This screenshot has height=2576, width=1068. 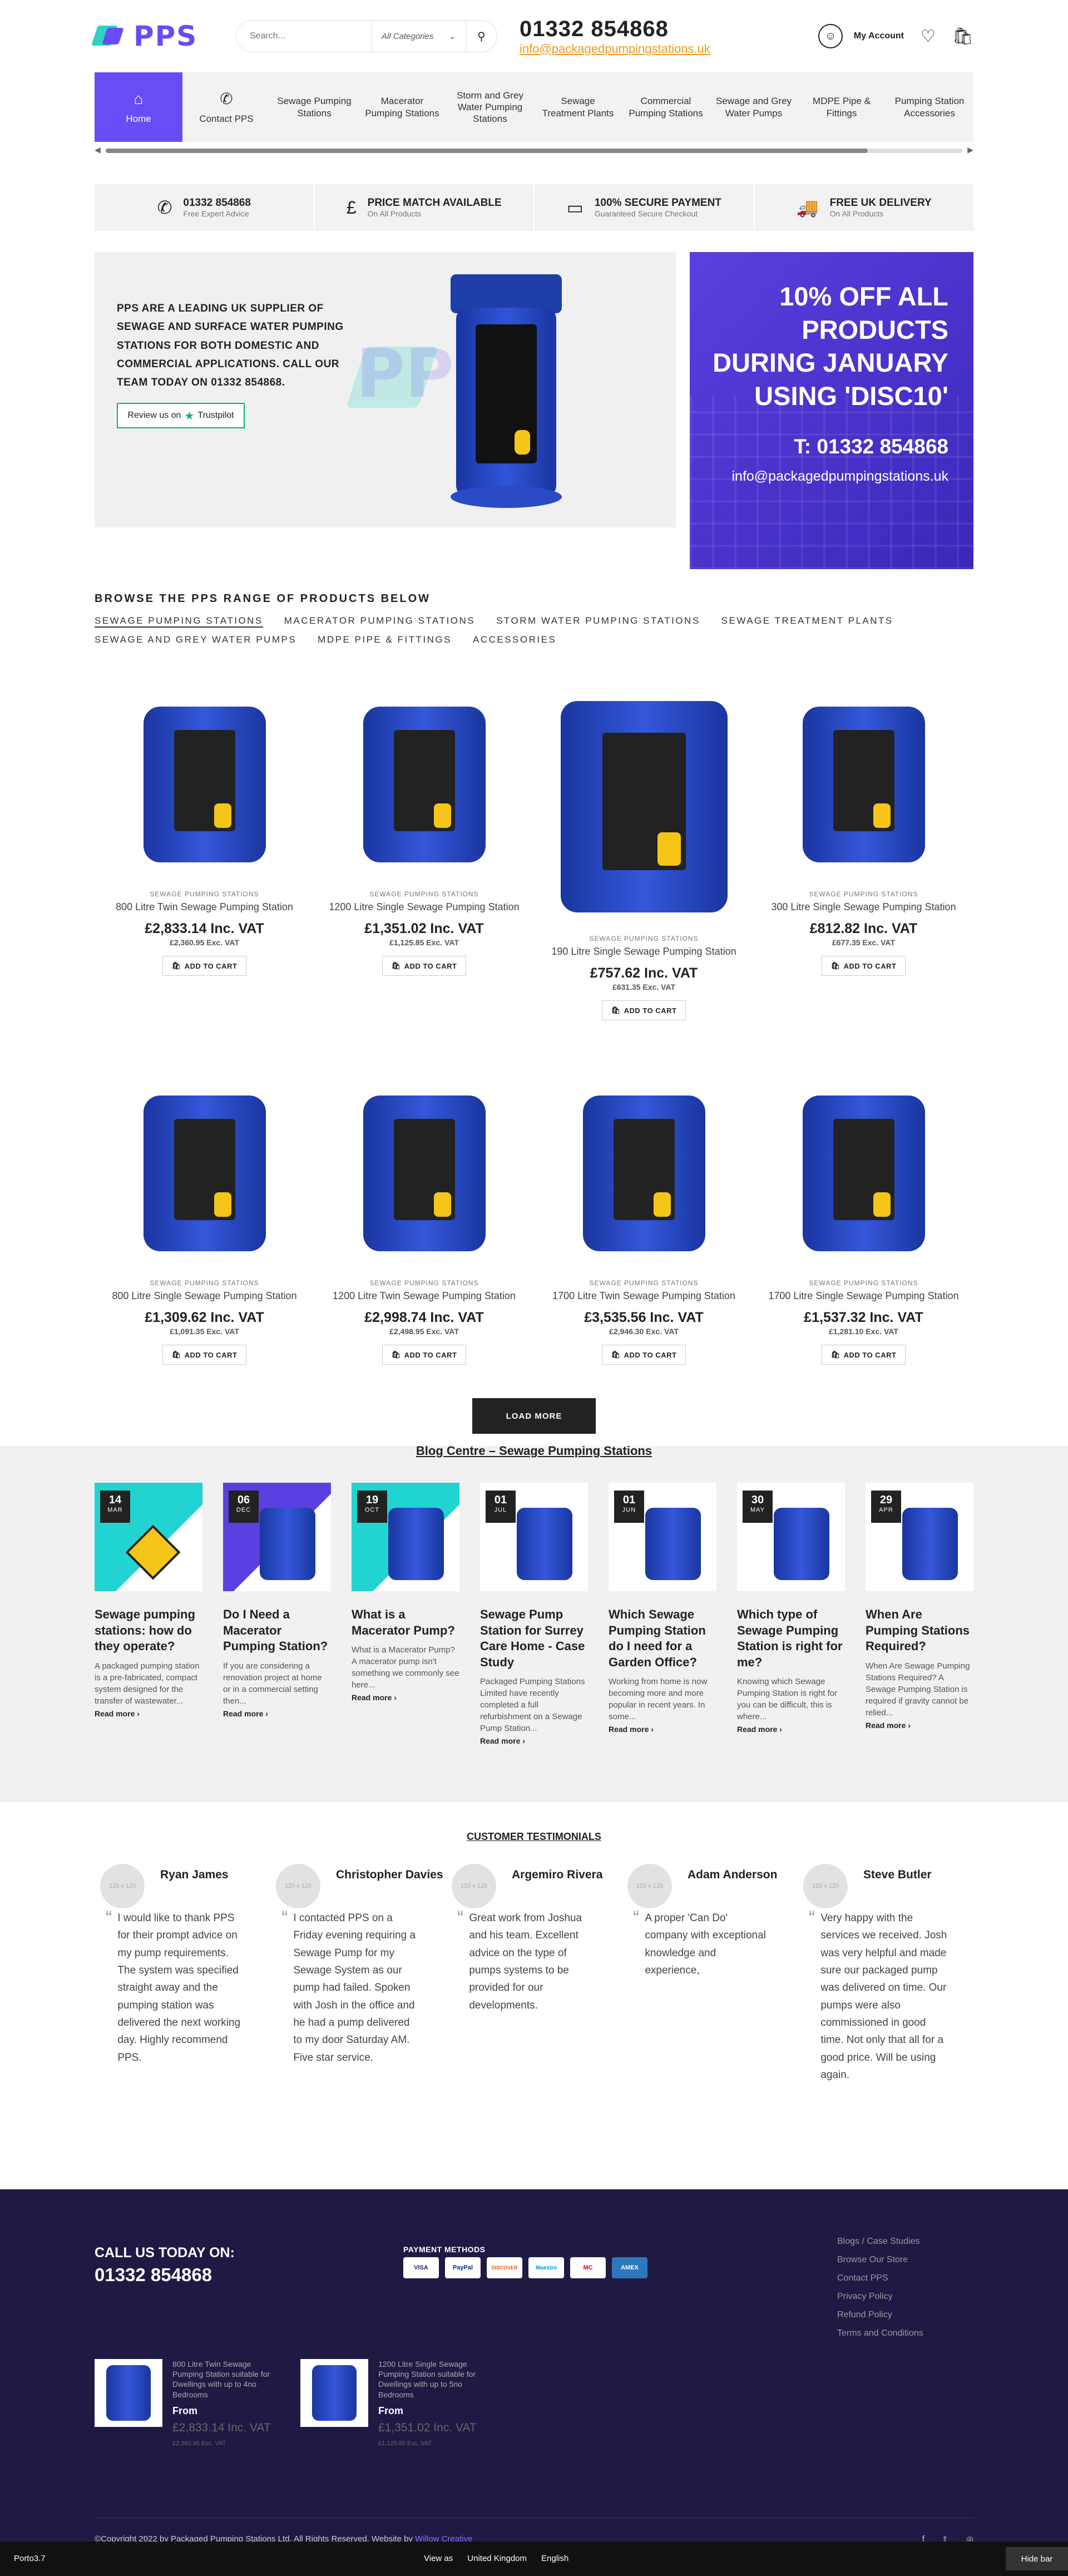 I want to click on nav-item-sewage-pumping-stations: Sewage Pumping Stations, so click(x=314, y=107).